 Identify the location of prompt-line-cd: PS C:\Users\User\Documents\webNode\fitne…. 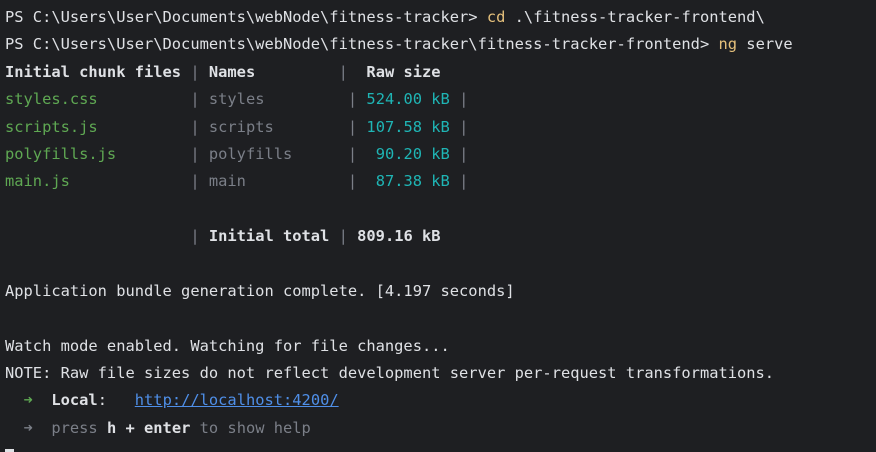
(440, 17).